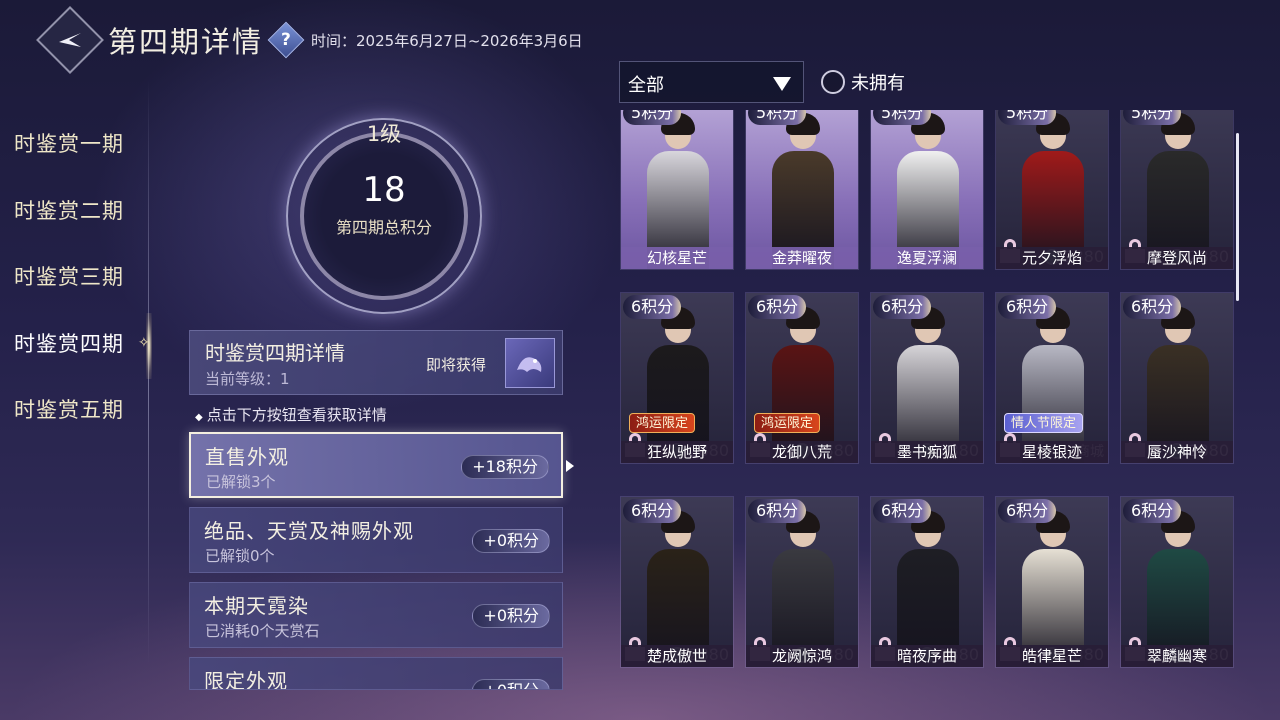 The width and height of the screenshot is (1280, 720). What do you see at coordinates (1237, 217) in the screenshot?
I see `grid-scrollbar` at bounding box center [1237, 217].